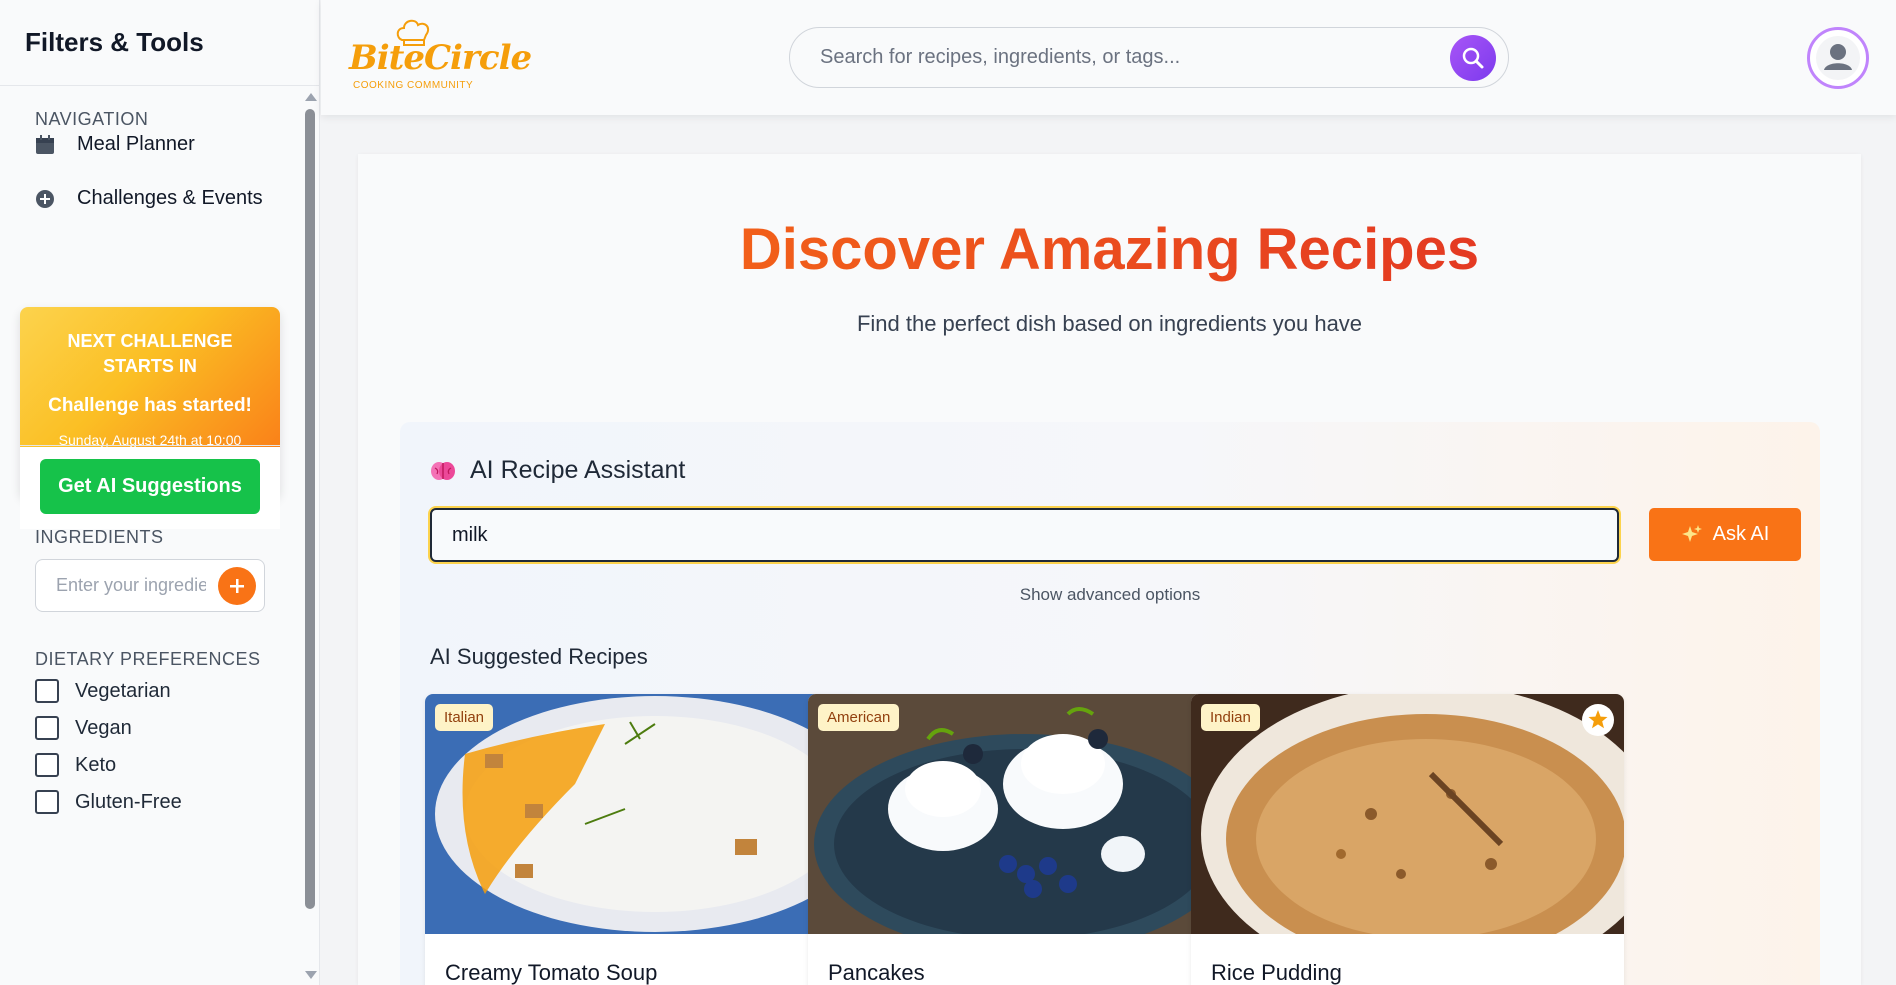 This screenshot has height=985, width=1896. Describe the element at coordinates (45, 144) in the screenshot. I see `calendar-icon` at that location.